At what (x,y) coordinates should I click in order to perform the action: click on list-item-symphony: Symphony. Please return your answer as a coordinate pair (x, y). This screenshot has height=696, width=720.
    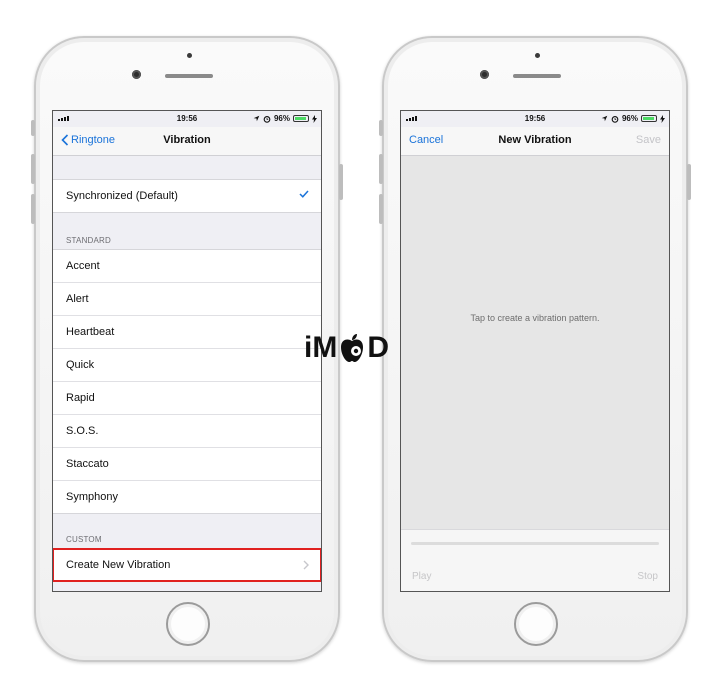
    Looking at the image, I should click on (187, 496).